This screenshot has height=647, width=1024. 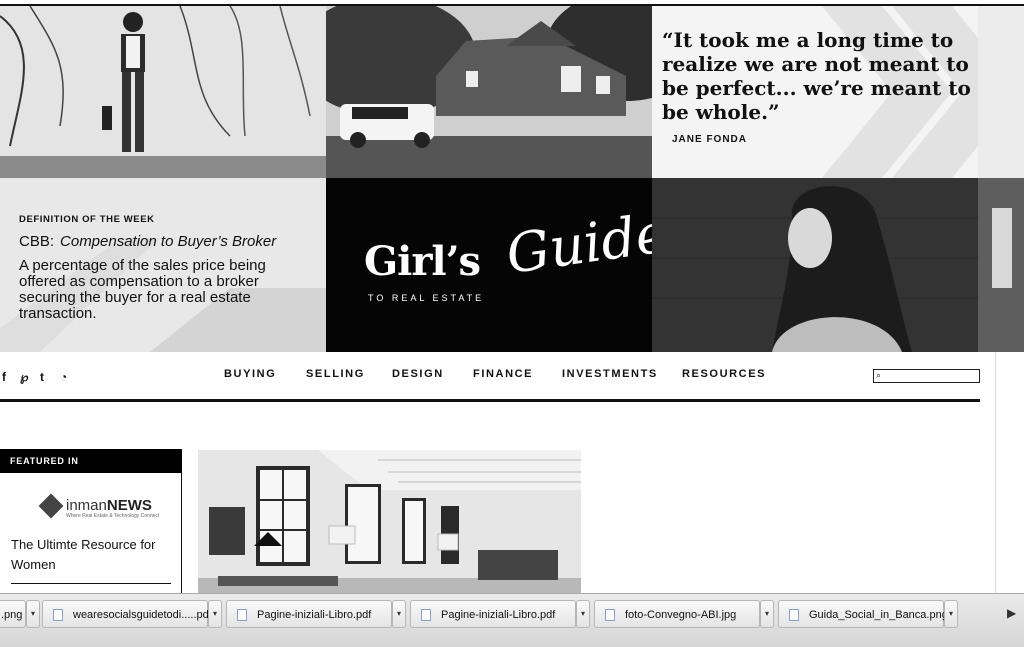 What do you see at coordinates (87, 219) in the screenshot?
I see `definition-kicker: DEFINITION OF THE WEEK` at bounding box center [87, 219].